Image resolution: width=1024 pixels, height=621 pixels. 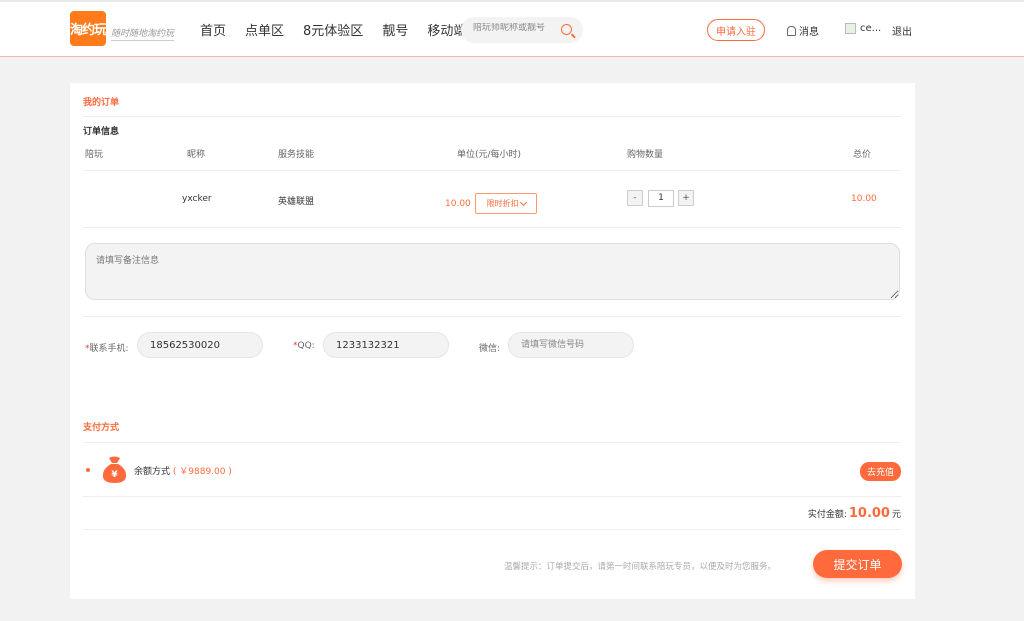 I want to click on discount-dropdown: 限时折扣, so click(x=506, y=203).